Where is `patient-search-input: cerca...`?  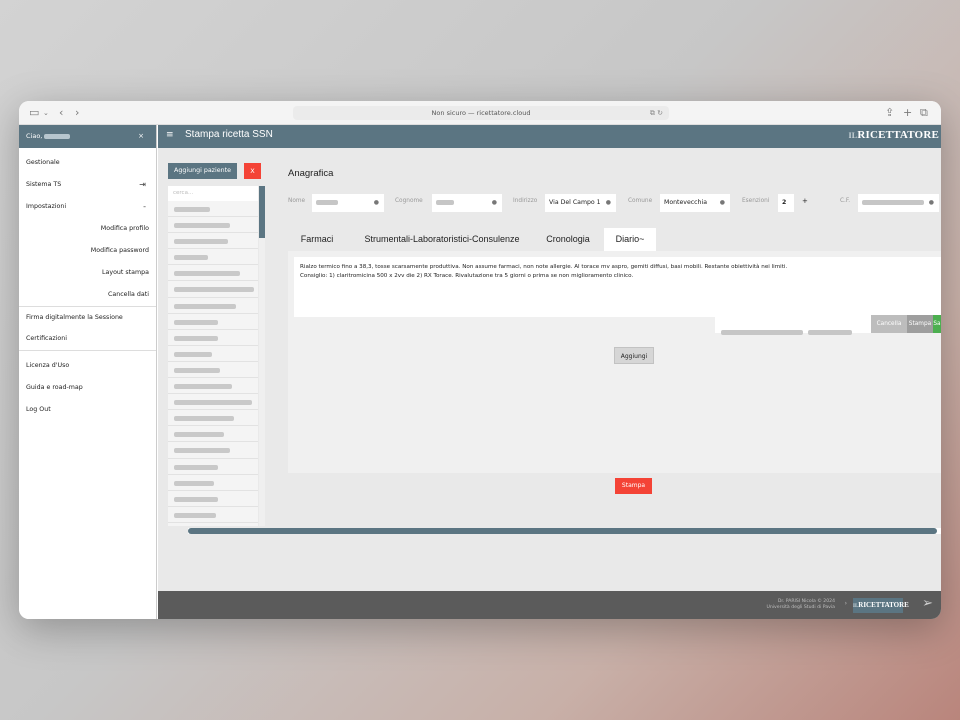
patient-search-input: cerca... is located at coordinates (213, 193).